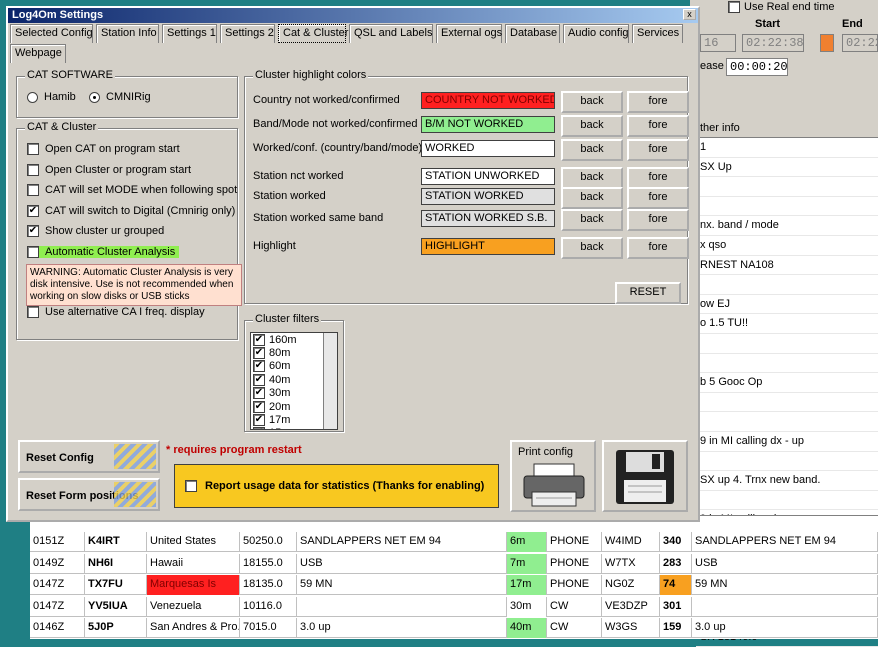 The width and height of the screenshot is (878, 647). What do you see at coordinates (330, 381) in the screenshot?
I see `band-filter-scrollbar` at bounding box center [330, 381].